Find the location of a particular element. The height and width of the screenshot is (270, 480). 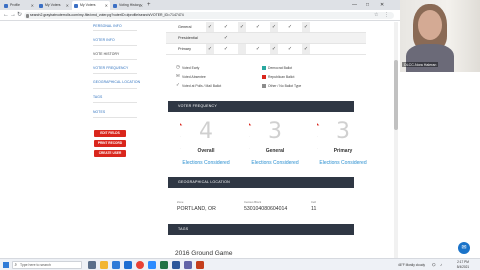

table-row: Primary ✓ ✓ ✓ ✓ ✓ ✓ is located at coordinates (266, 49).